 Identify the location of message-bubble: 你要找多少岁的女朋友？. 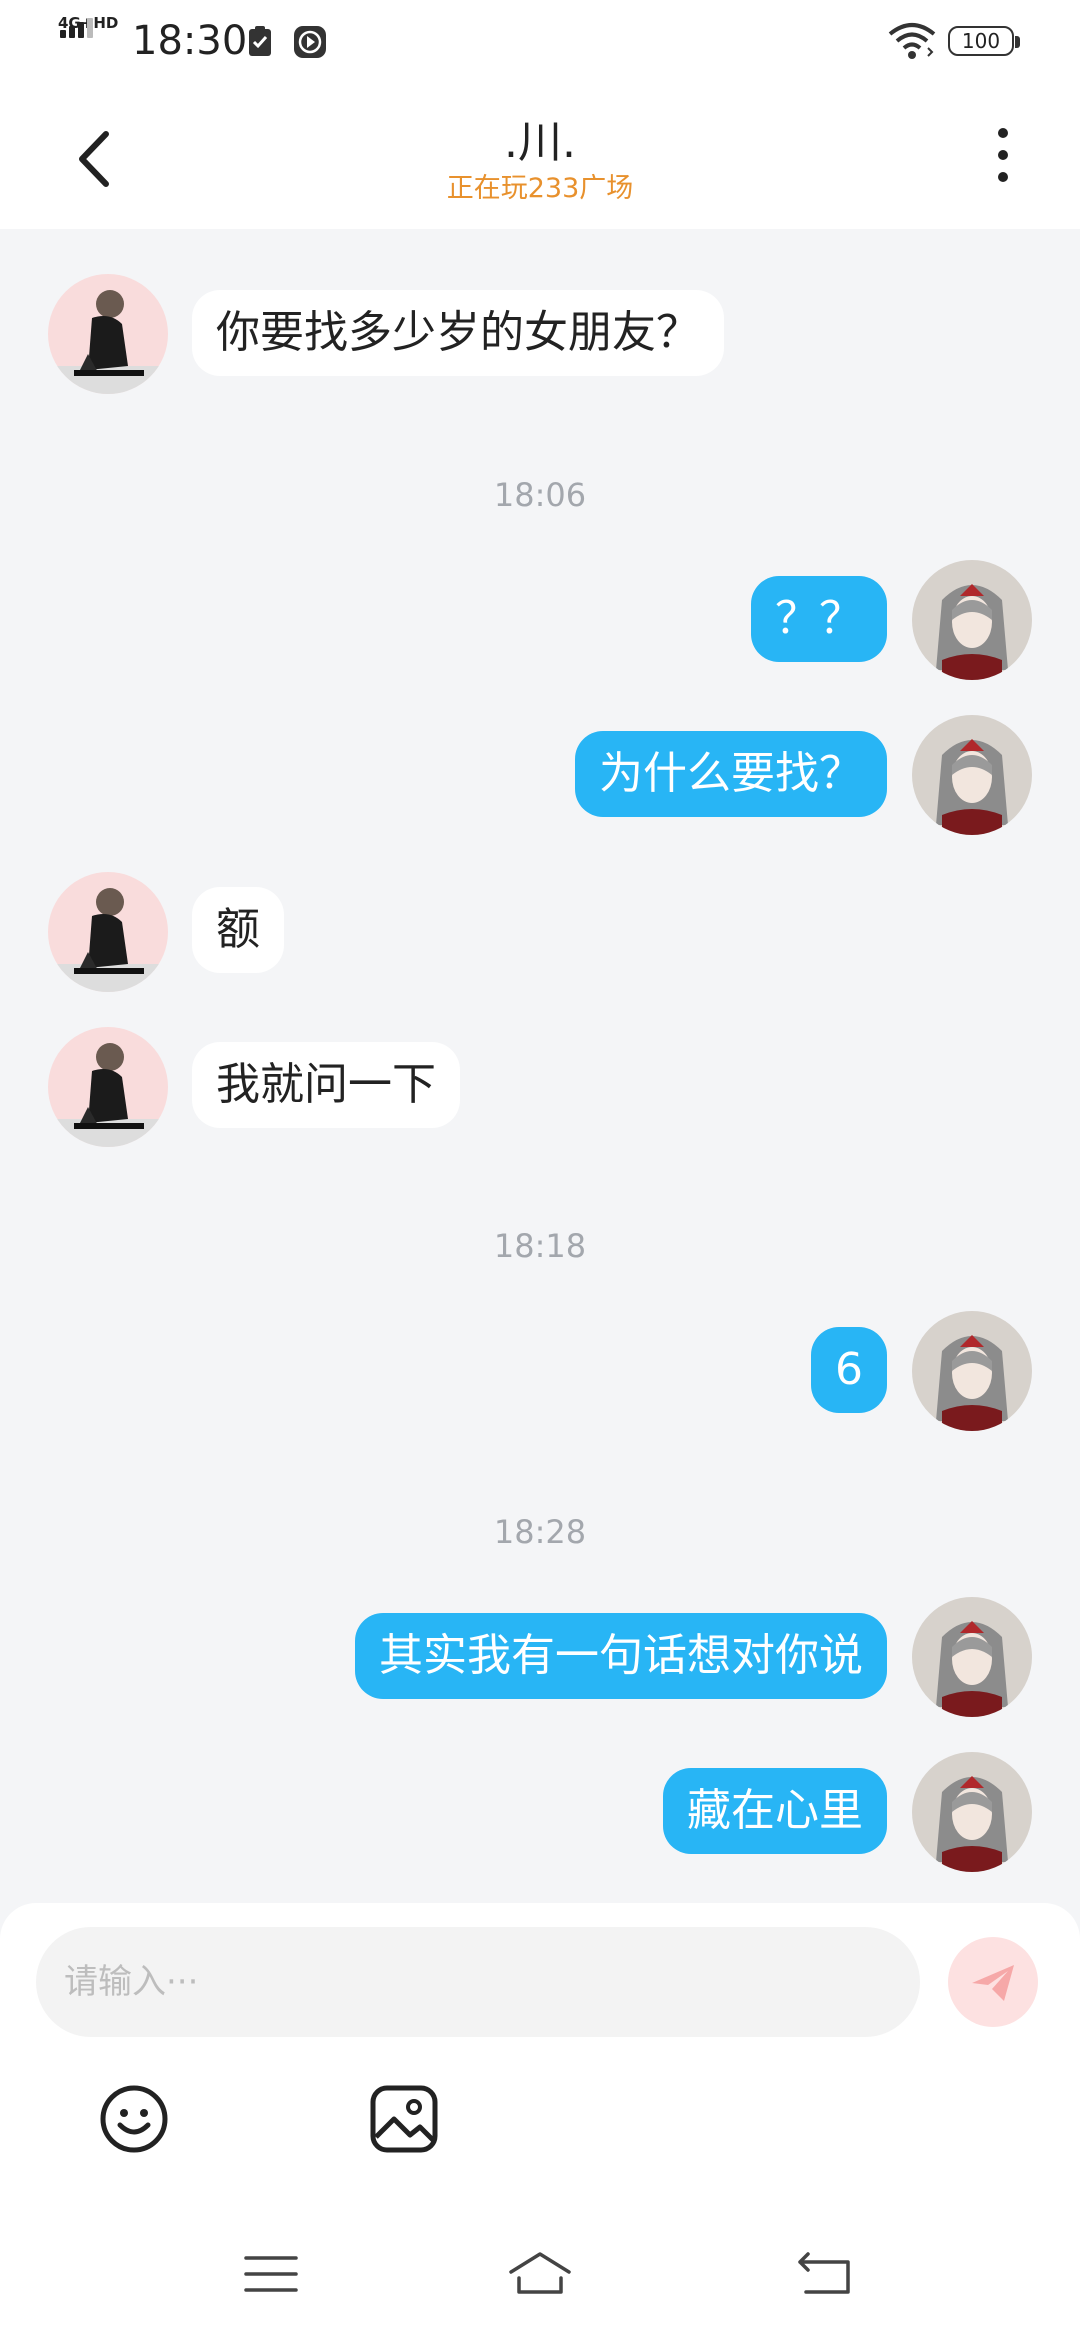
(458, 333).